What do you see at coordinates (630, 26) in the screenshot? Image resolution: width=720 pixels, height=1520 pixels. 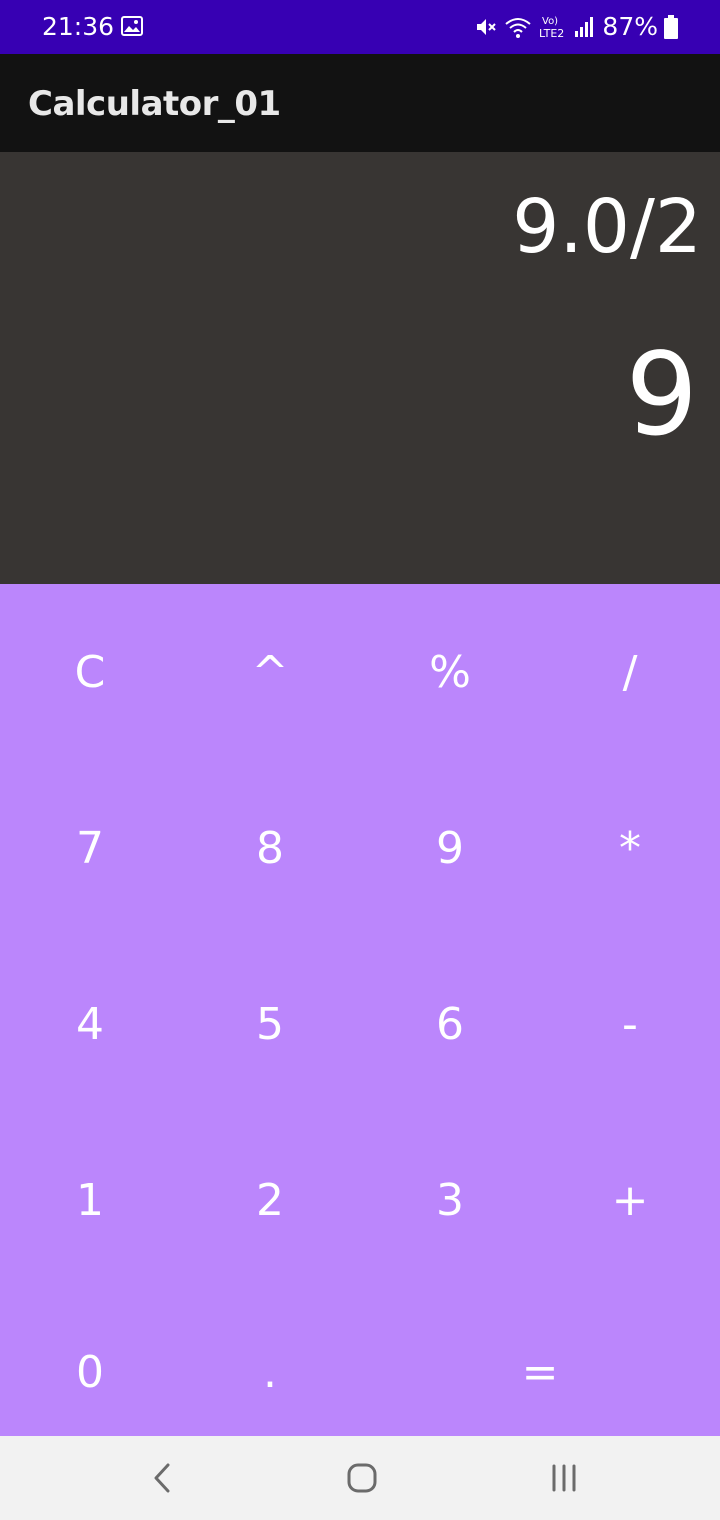 I see `battery-percentage: 87%` at bounding box center [630, 26].